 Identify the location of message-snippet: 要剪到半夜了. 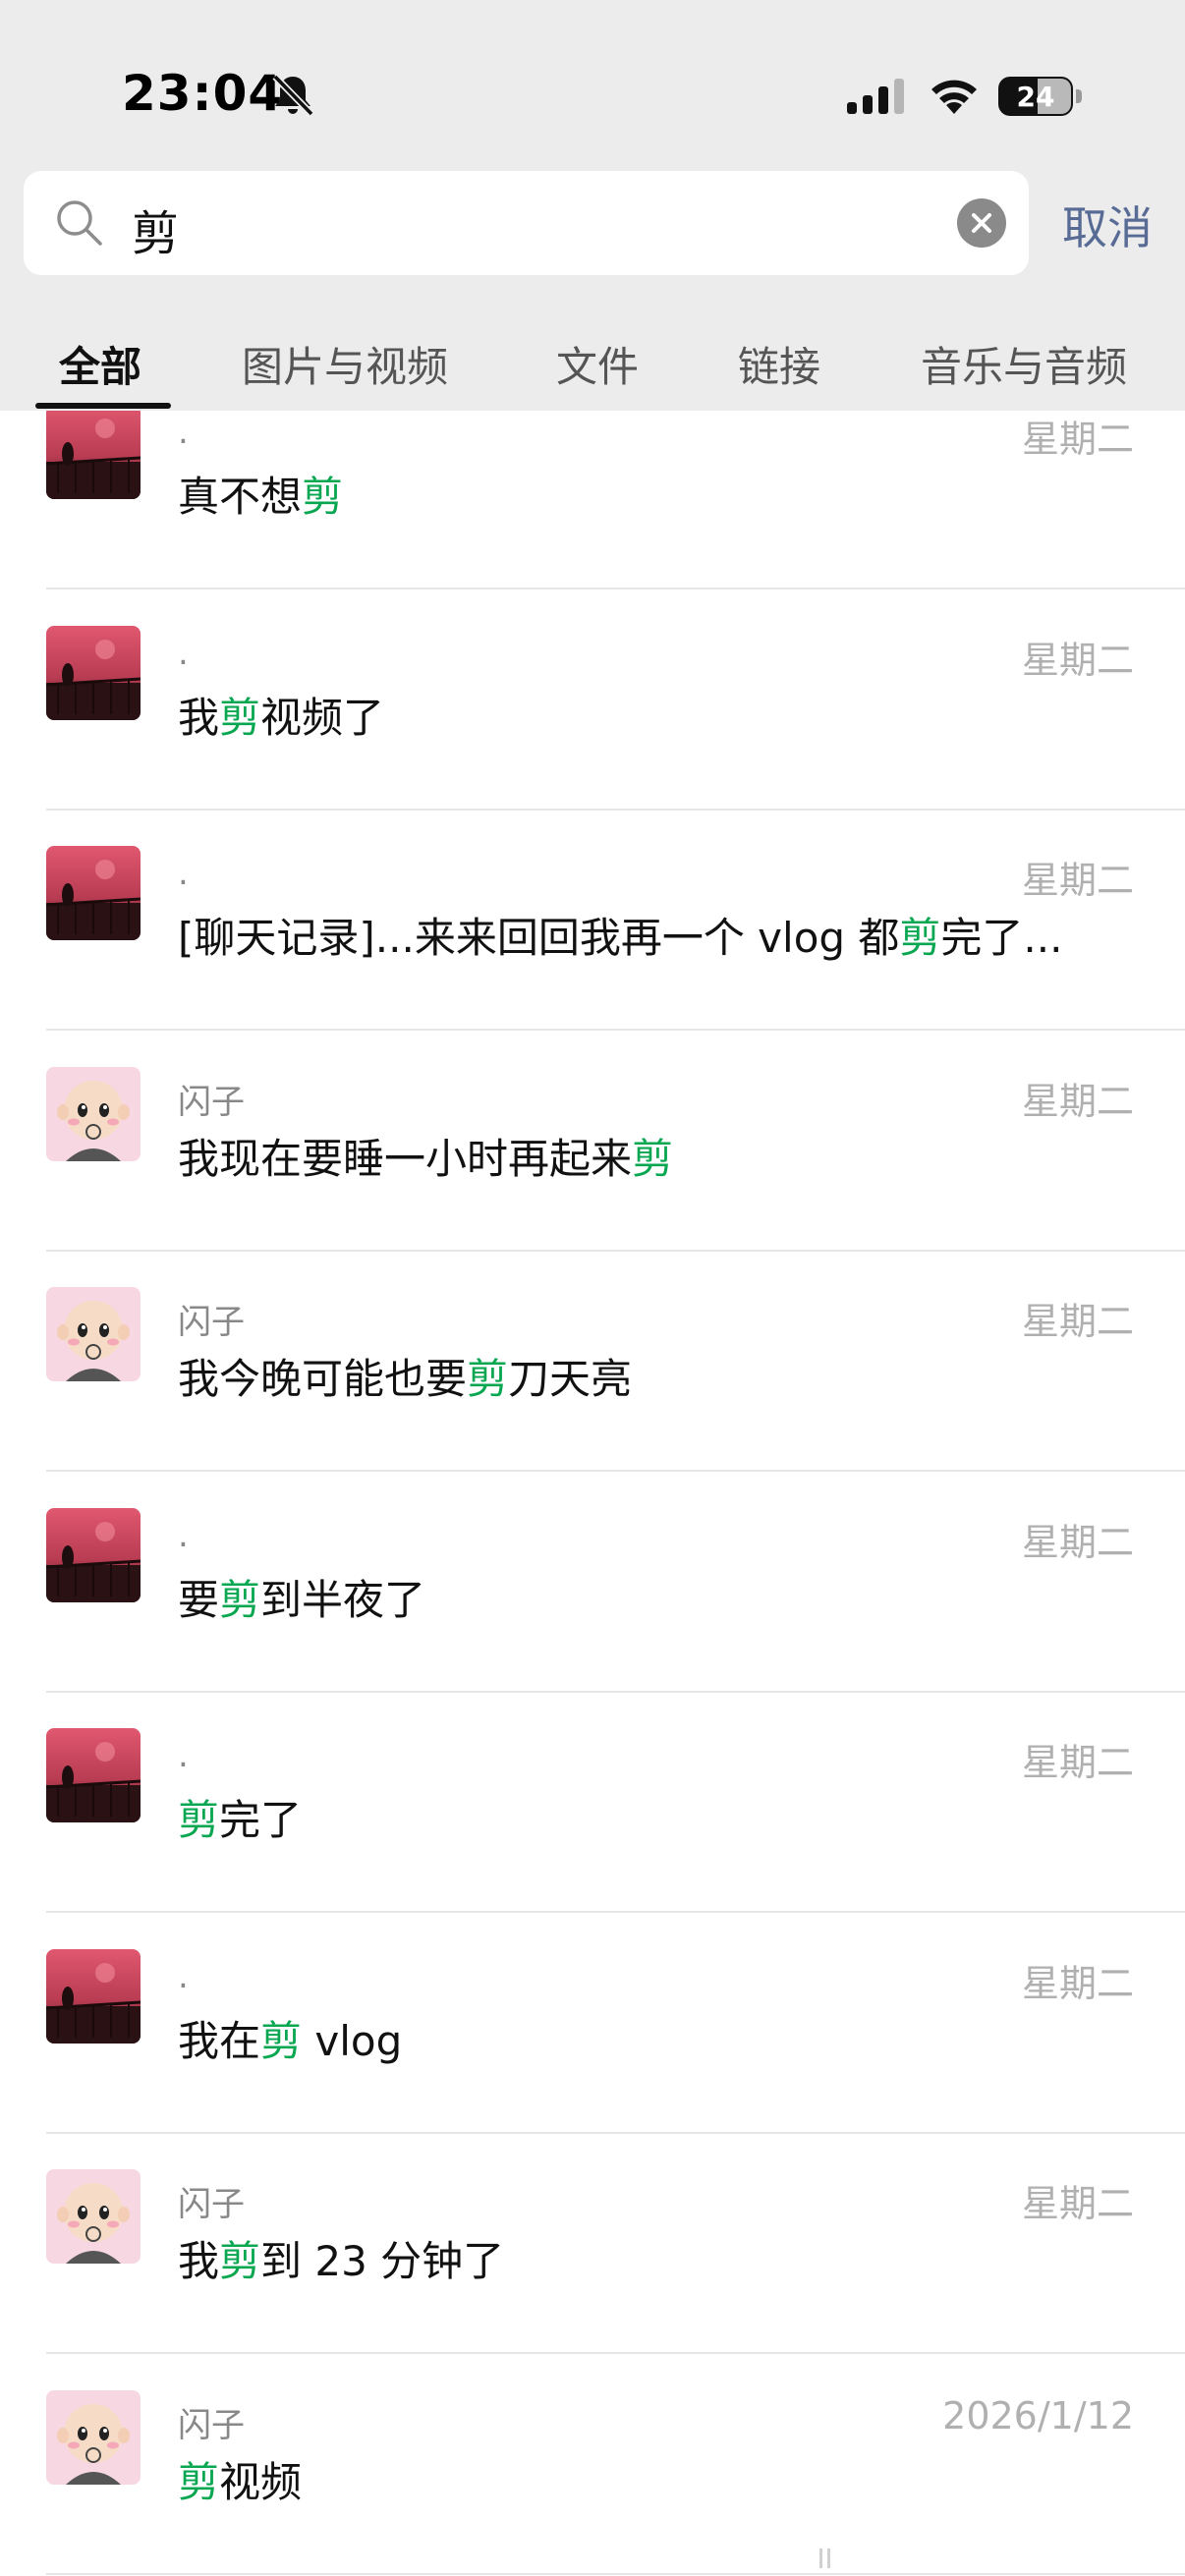
(302, 1597).